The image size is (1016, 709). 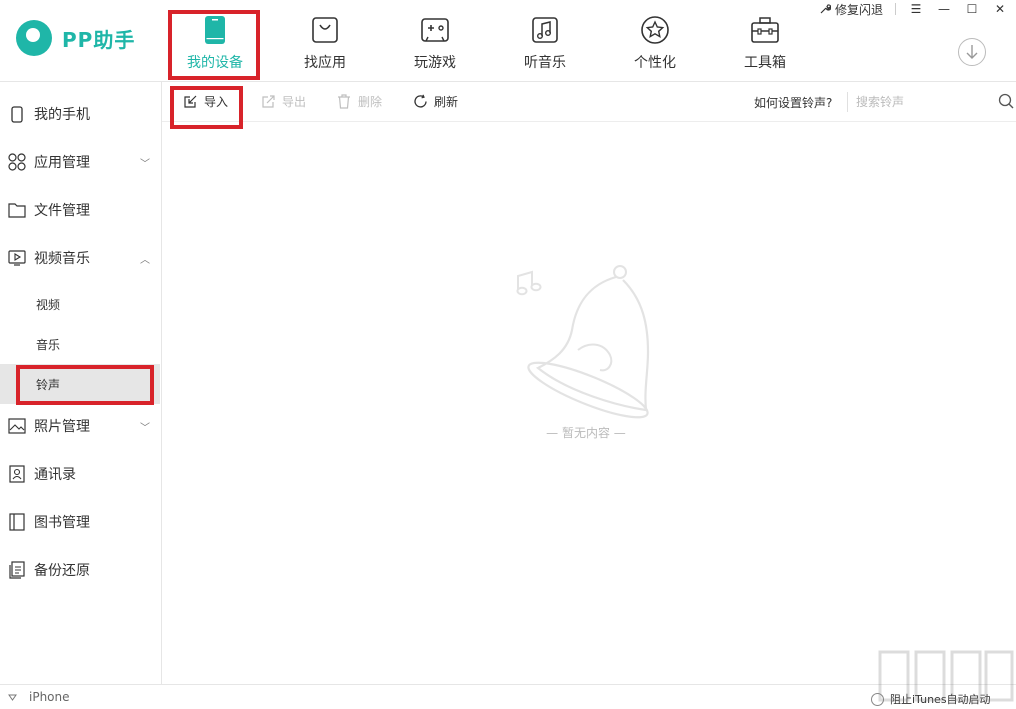 I want to click on nav-personalize: 个性化, so click(x=655, y=41).